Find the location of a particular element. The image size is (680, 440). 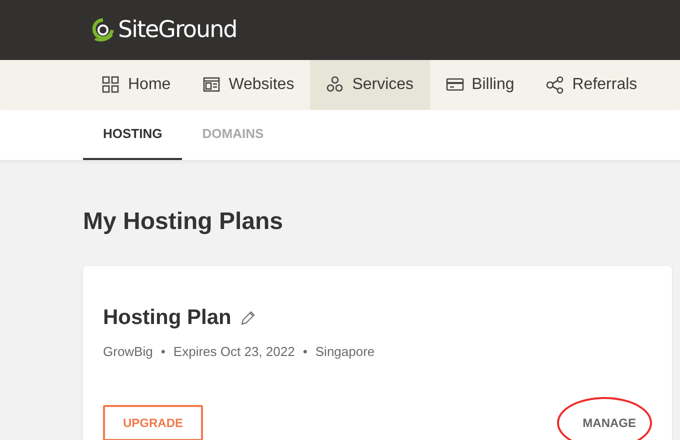

plan-detail: GrowBig is located at coordinates (128, 351).